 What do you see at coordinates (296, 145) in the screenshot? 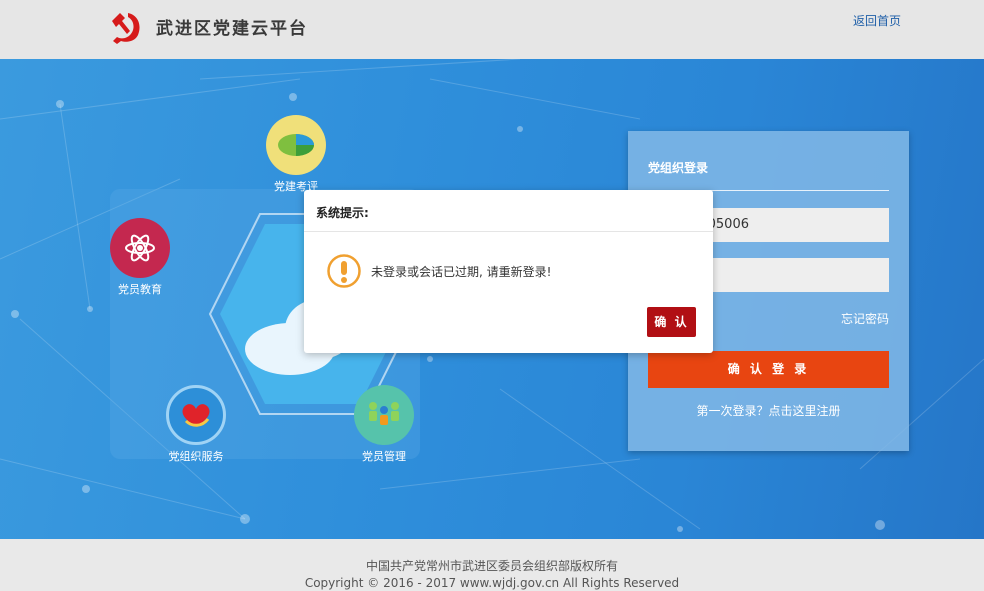
I see `pie-chart-icon` at bounding box center [296, 145].